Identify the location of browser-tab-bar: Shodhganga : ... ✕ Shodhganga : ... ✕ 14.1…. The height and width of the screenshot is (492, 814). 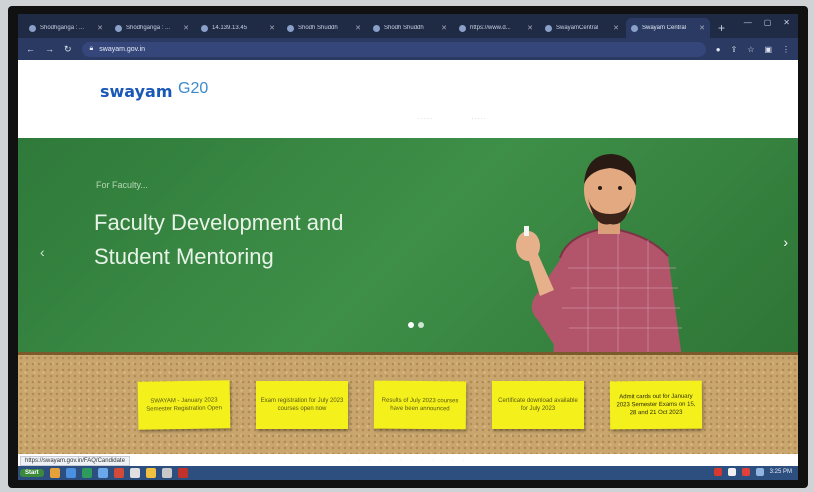
(408, 26).